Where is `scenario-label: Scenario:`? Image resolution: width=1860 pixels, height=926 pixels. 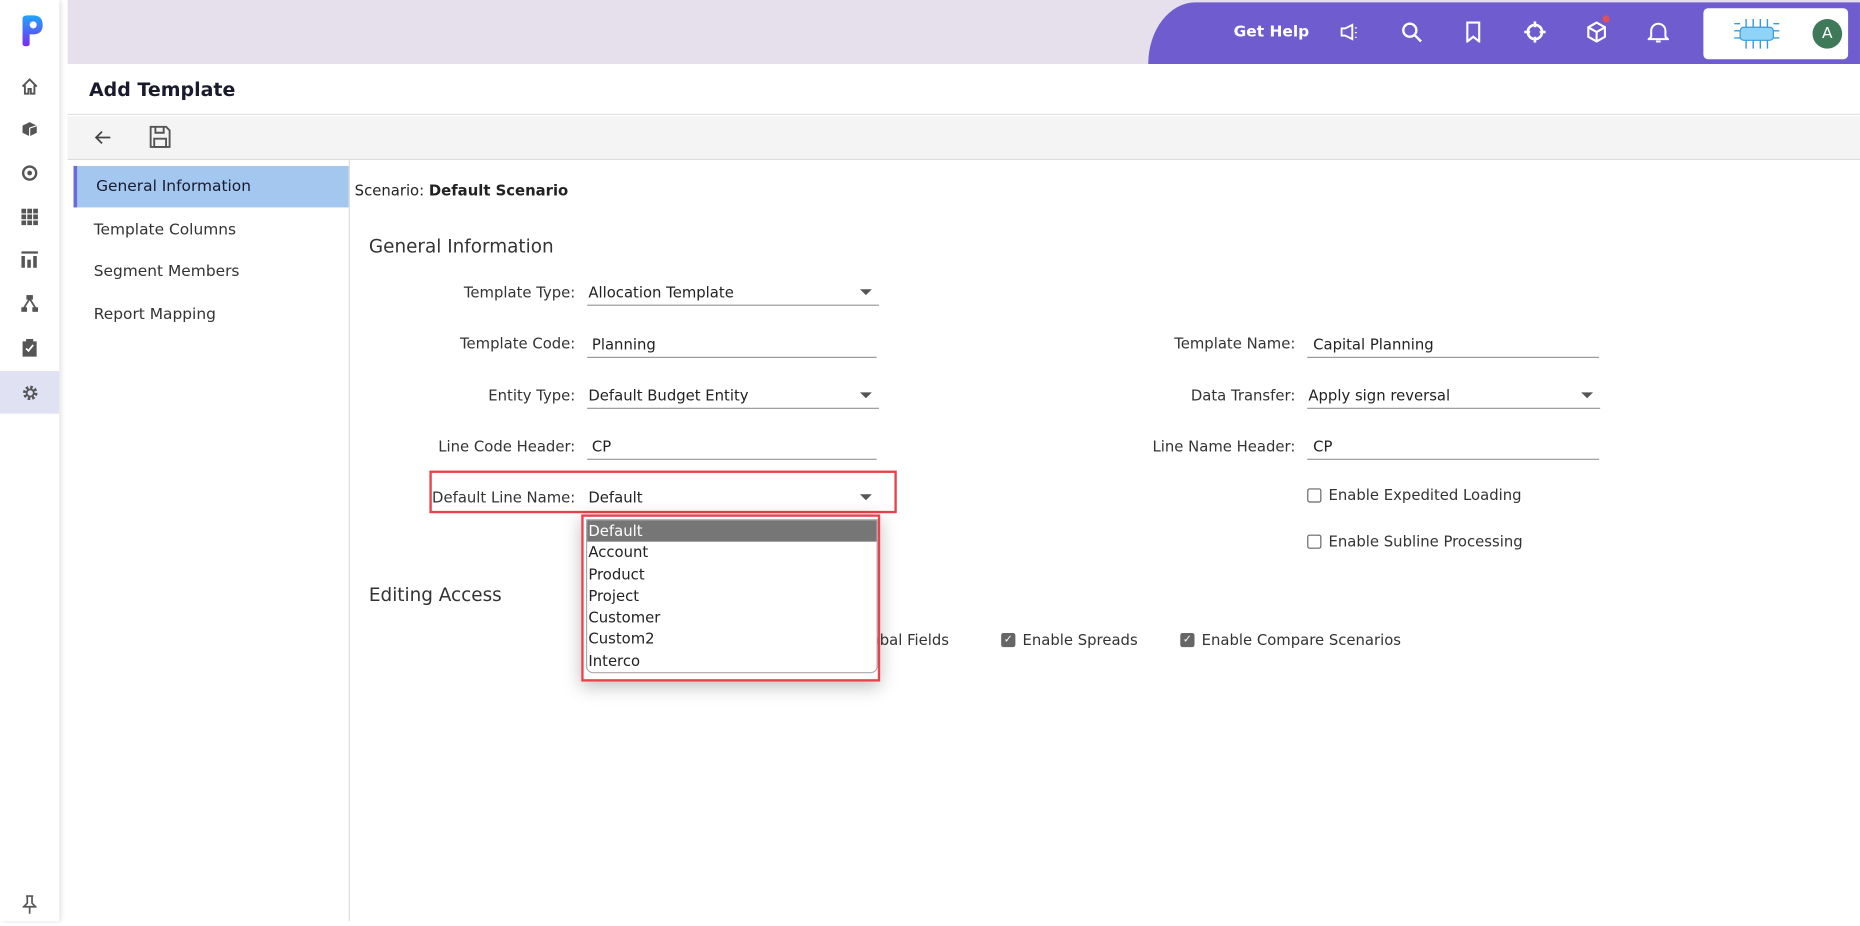
scenario-label: Scenario: is located at coordinates (389, 190).